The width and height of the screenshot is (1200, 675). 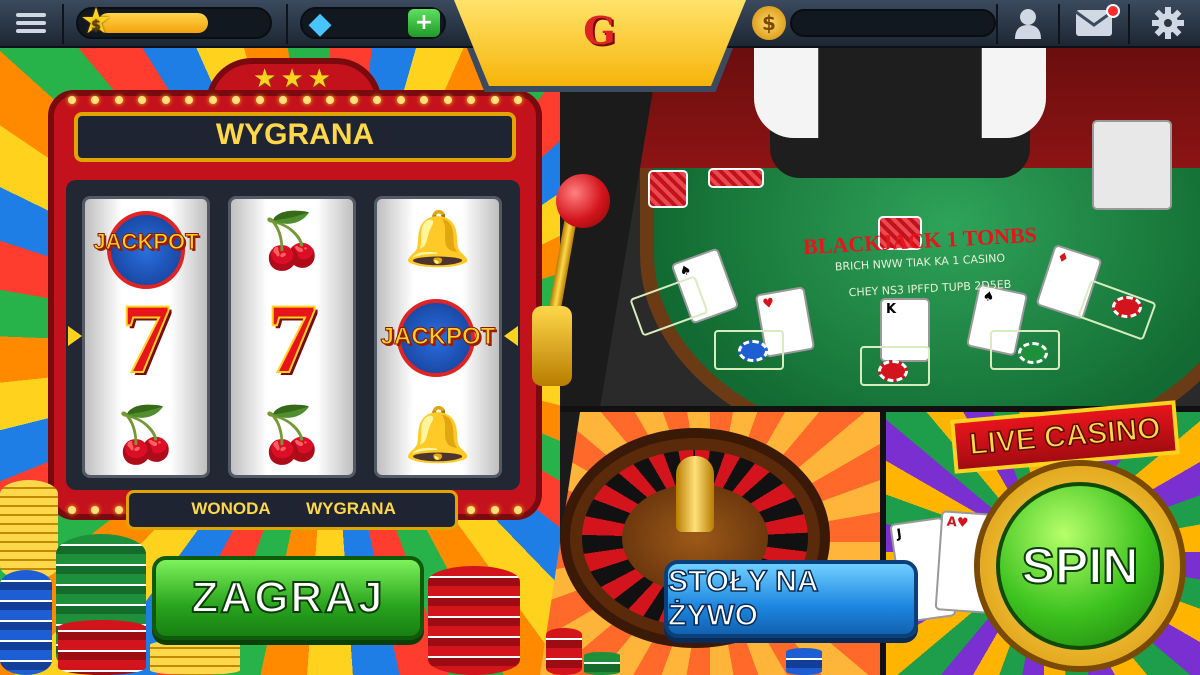 I want to click on payline-arrow-right-icon, so click(x=511, y=336).